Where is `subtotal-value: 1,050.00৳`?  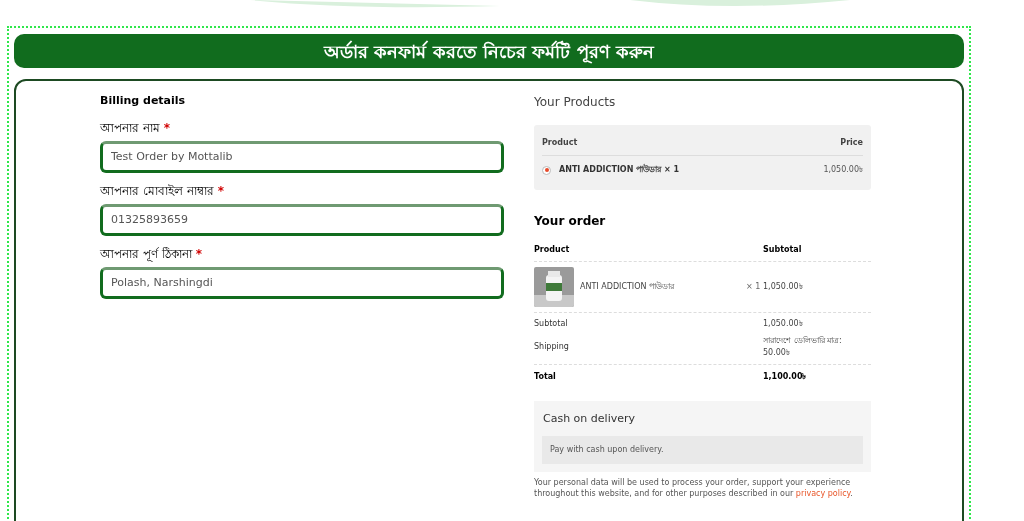
subtotal-value: 1,050.00৳ is located at coordinates (783, 324).